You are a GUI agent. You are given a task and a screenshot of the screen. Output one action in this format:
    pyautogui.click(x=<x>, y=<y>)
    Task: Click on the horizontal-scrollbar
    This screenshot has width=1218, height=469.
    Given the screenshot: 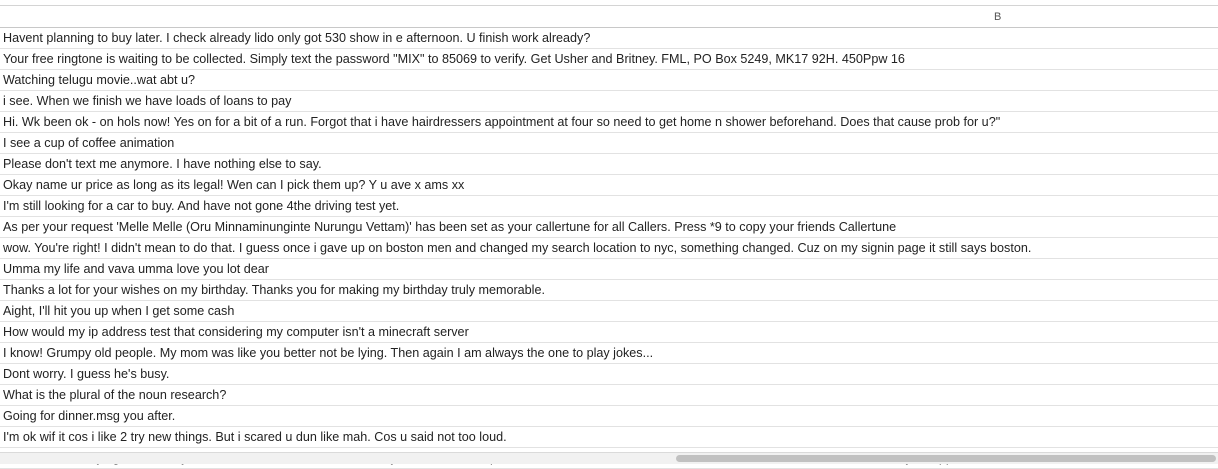 What is the action you would take?
    pyautogui.click(x=609, y=458)
    